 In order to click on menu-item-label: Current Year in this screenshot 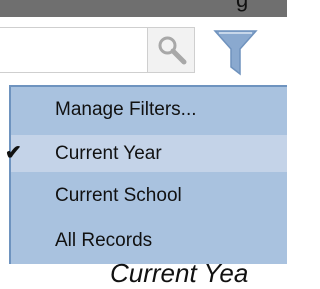, I will do `click(108, 153)`.